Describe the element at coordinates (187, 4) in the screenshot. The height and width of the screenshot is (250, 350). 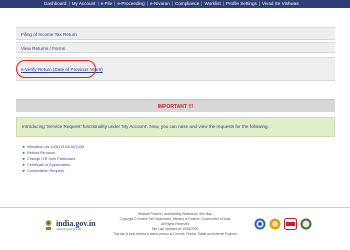
I see `nav-compliance: Compliance` at that location.